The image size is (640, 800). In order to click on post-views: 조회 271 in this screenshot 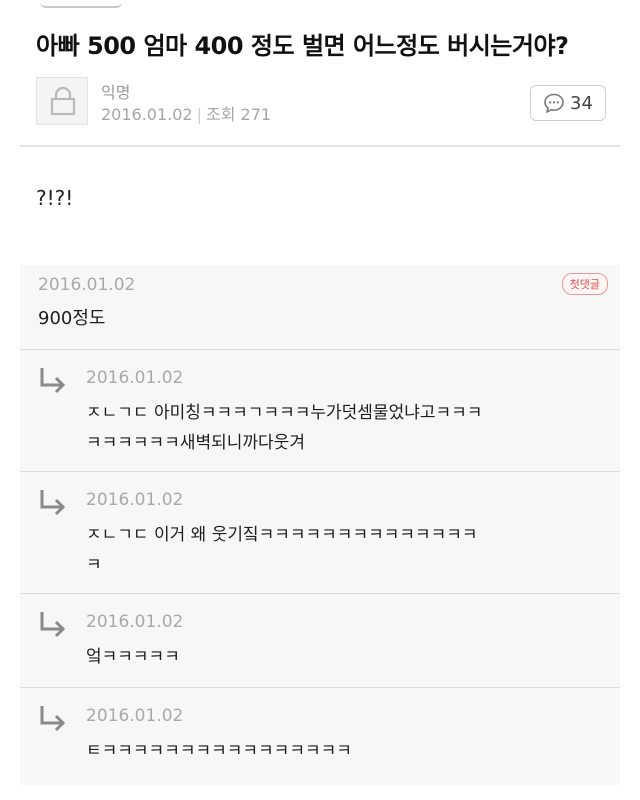, I will do `click(239, 114)`.